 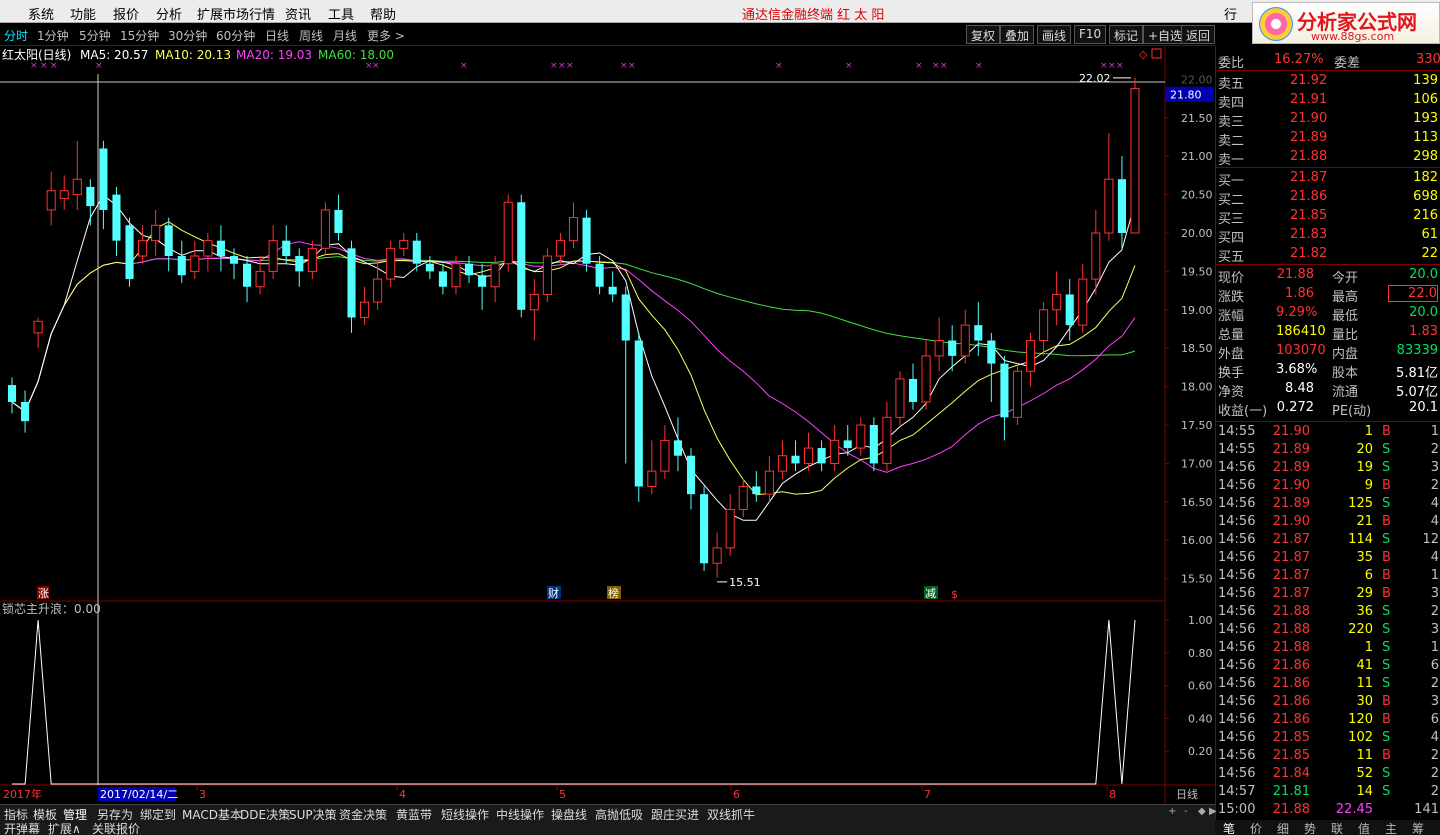 I want to click on menu-function: 功能, so click(x=83, y=13).